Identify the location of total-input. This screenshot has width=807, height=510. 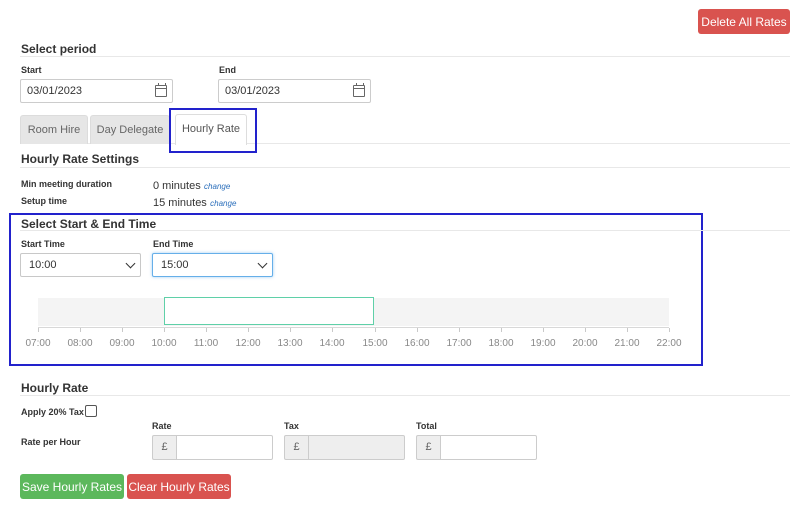
(488, 447).